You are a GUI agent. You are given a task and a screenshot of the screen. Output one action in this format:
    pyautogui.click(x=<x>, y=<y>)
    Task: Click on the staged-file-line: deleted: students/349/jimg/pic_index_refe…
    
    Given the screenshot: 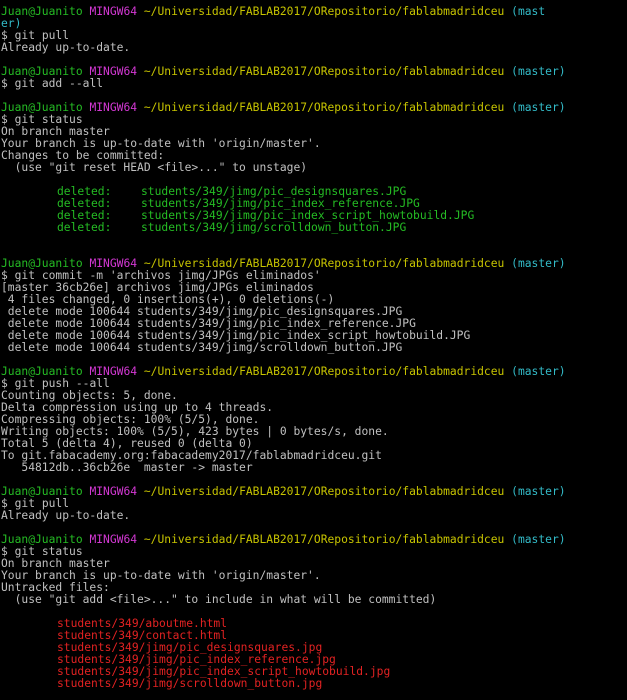 What is the action you would take?
    pyautogui.click(x=314, y=204)
    